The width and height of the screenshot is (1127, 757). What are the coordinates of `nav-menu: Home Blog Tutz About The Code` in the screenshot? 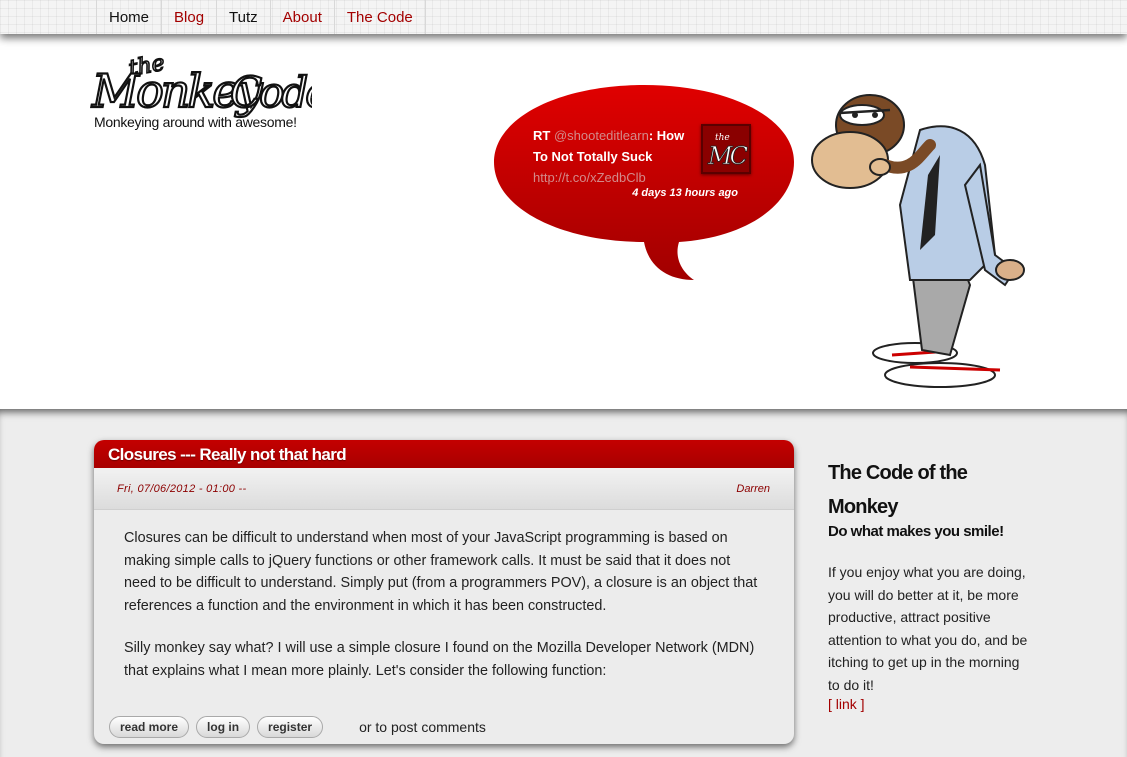 It's located at (261, 17).